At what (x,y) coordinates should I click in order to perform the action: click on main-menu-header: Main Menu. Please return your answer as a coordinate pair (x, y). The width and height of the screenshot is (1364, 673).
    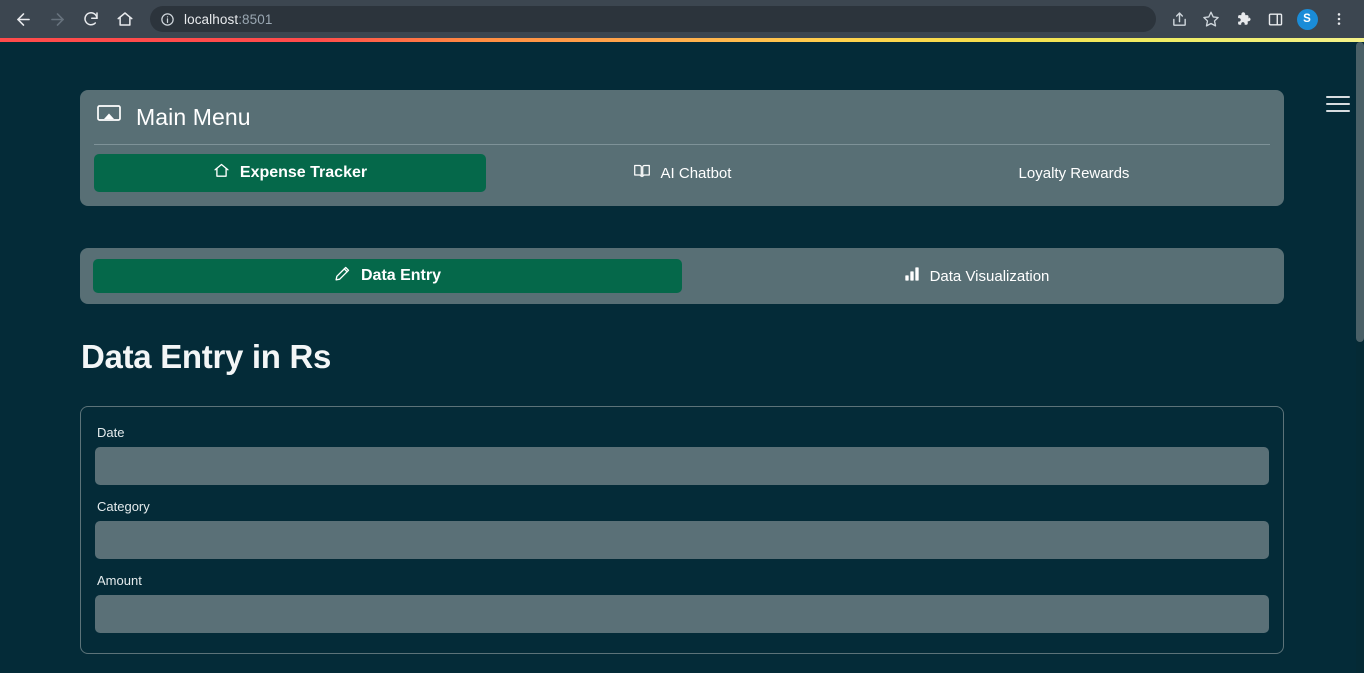
    Looking at the image, I should click on (682, 124).